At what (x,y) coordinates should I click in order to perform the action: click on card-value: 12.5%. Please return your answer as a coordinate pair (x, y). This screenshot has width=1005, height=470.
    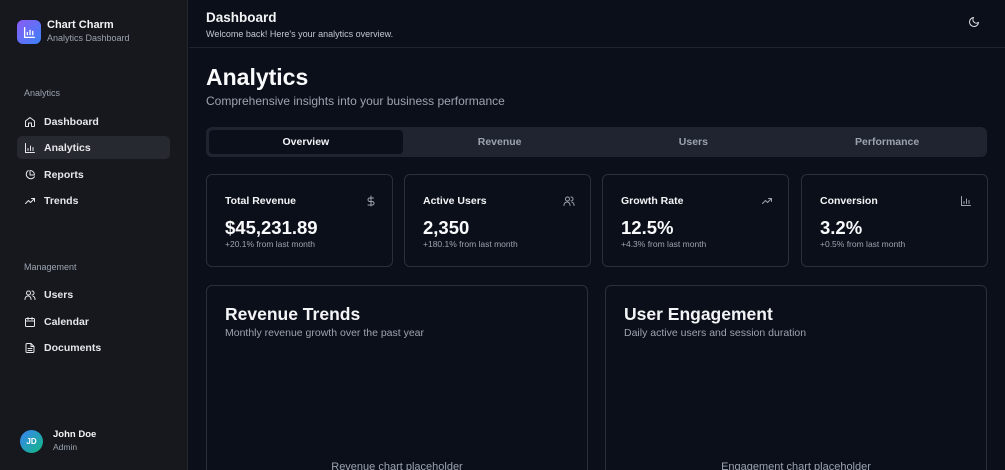
    Looking at the image, I should click on (647, 227).